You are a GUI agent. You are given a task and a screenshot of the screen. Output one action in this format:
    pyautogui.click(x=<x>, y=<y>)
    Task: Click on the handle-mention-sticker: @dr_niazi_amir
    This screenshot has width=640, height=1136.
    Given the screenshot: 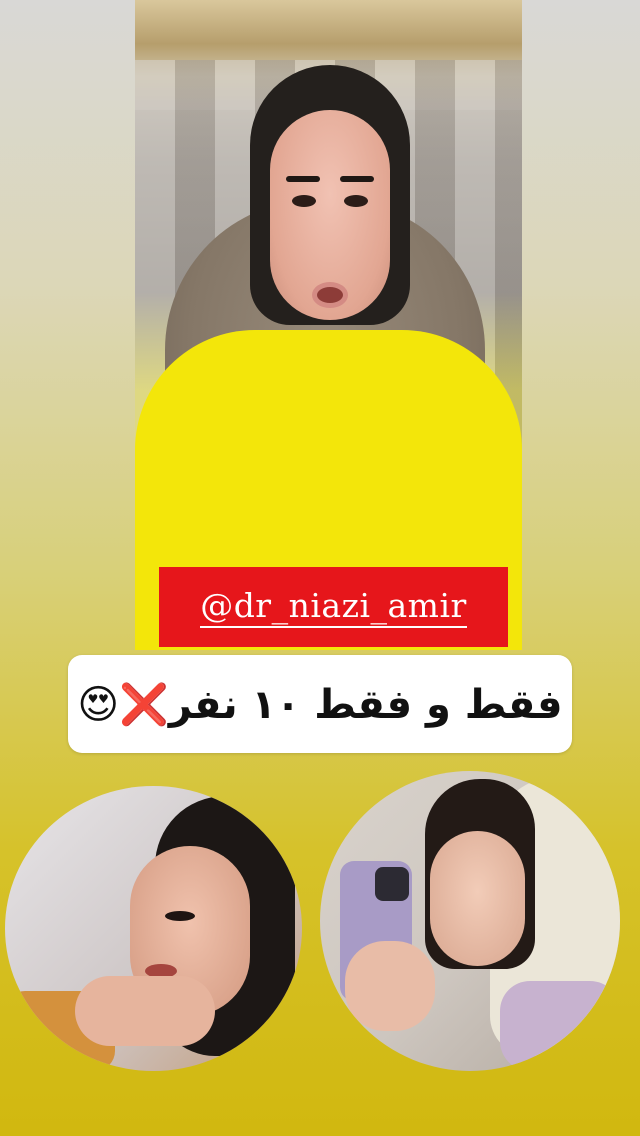 What is the action you would take?
    pyautogui.click(x=333, y=607)
    